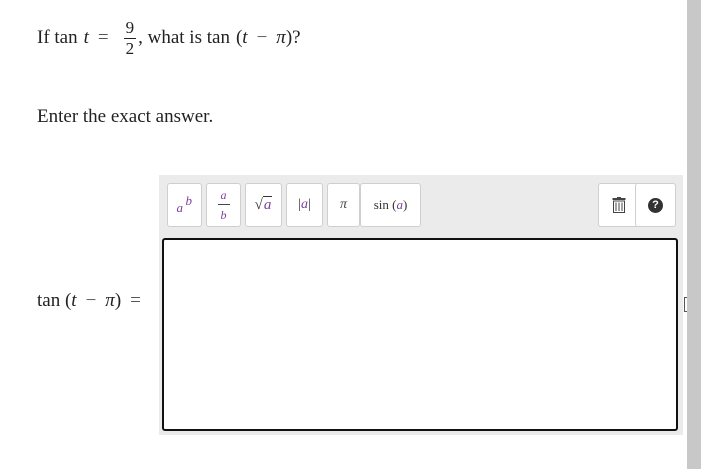  Describe the element at coordinates (86, 37) in the screenshot. I see `question-variable: t` at that location.